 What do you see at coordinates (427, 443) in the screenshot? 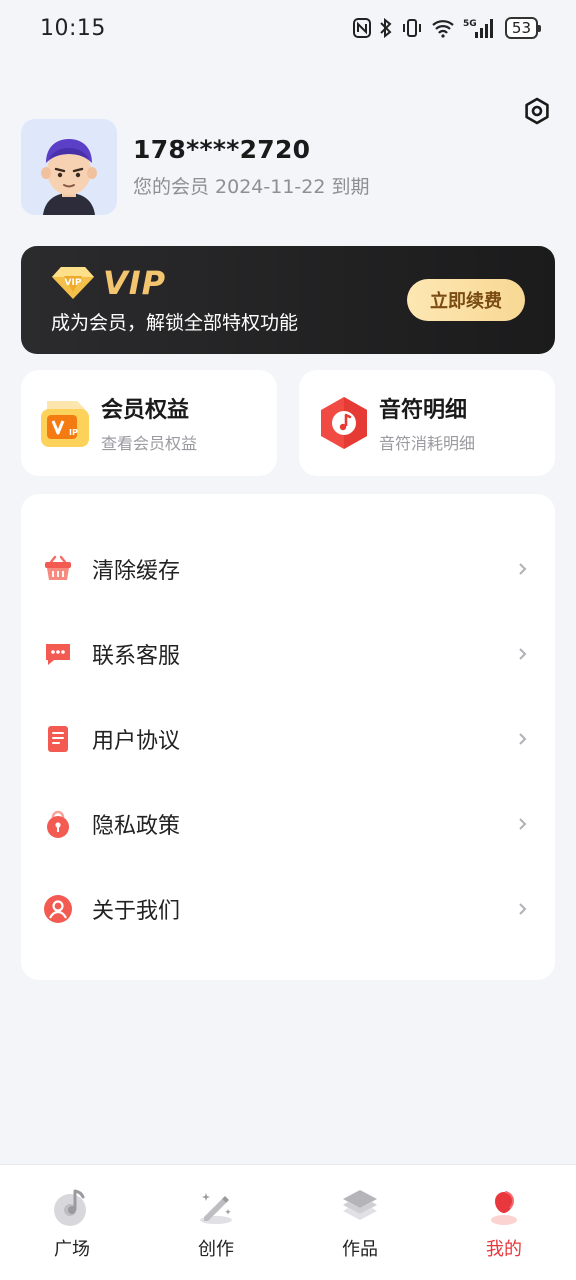
I see `card-subtitle: 音符消耗明细` at bounding box center [427, 443].